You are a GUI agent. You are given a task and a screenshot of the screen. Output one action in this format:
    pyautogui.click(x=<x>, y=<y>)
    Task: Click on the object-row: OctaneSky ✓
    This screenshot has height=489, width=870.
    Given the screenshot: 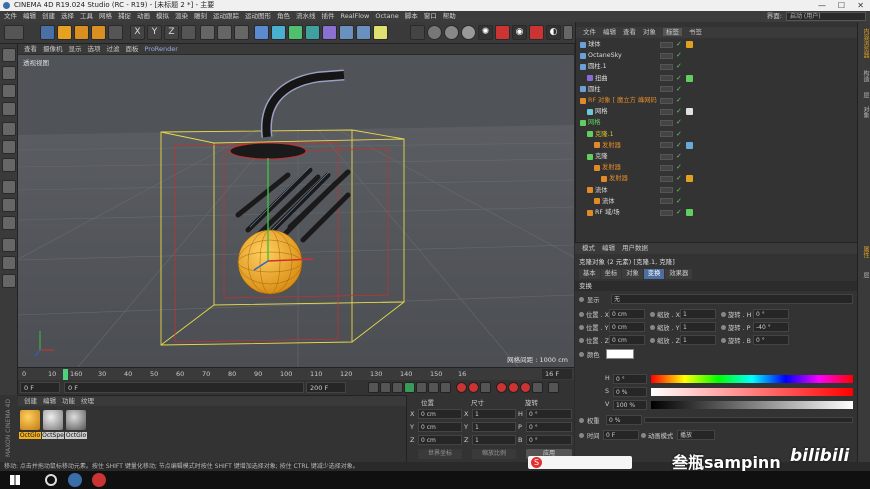 What is the action you would take?
    pyautogui.click(x=717, y=55)
    